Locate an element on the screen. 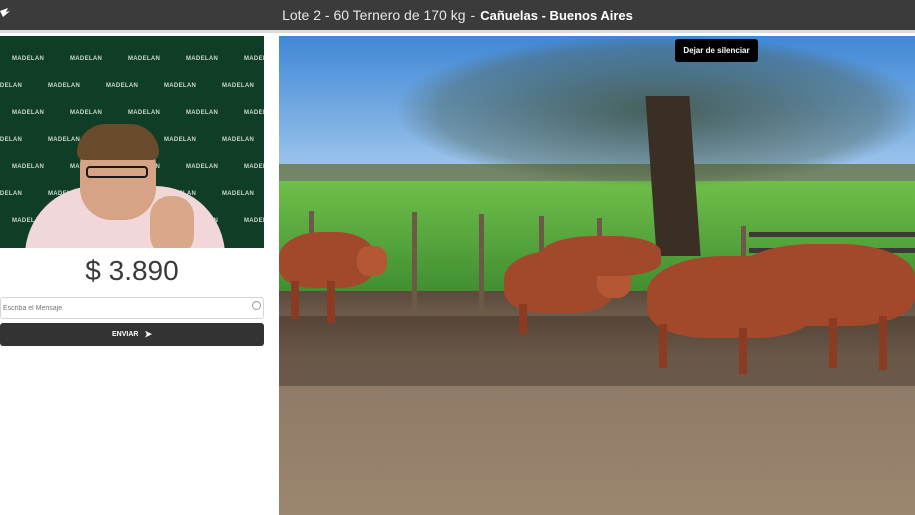 This screenshot has height=515, width=915. auctioneer-glasses is located at coordinates (117, 172).